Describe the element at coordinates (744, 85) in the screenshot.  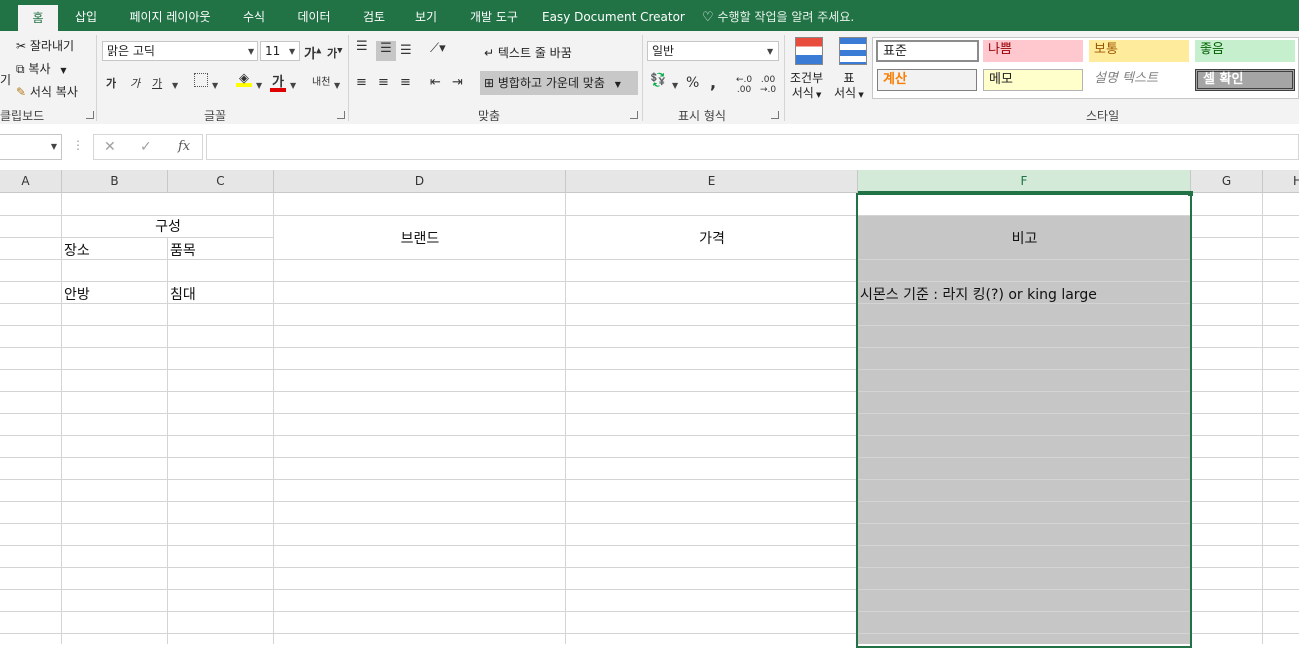
I see `increase-decimal-icon: ←.0.00` at that location.